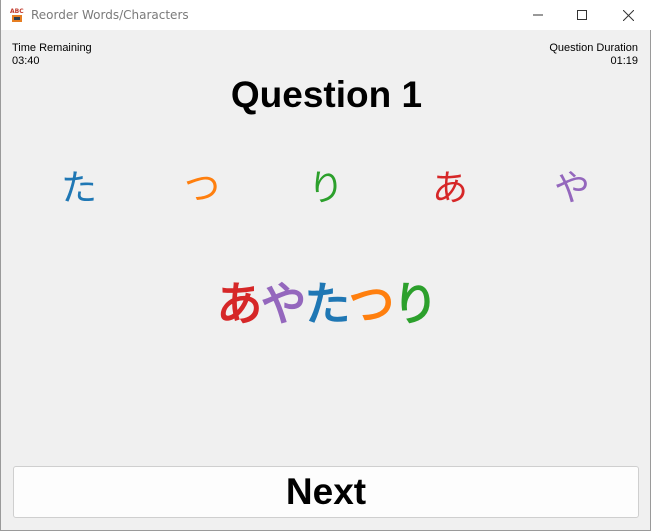  I want to click on answer-char: つ, so click(371, 304).